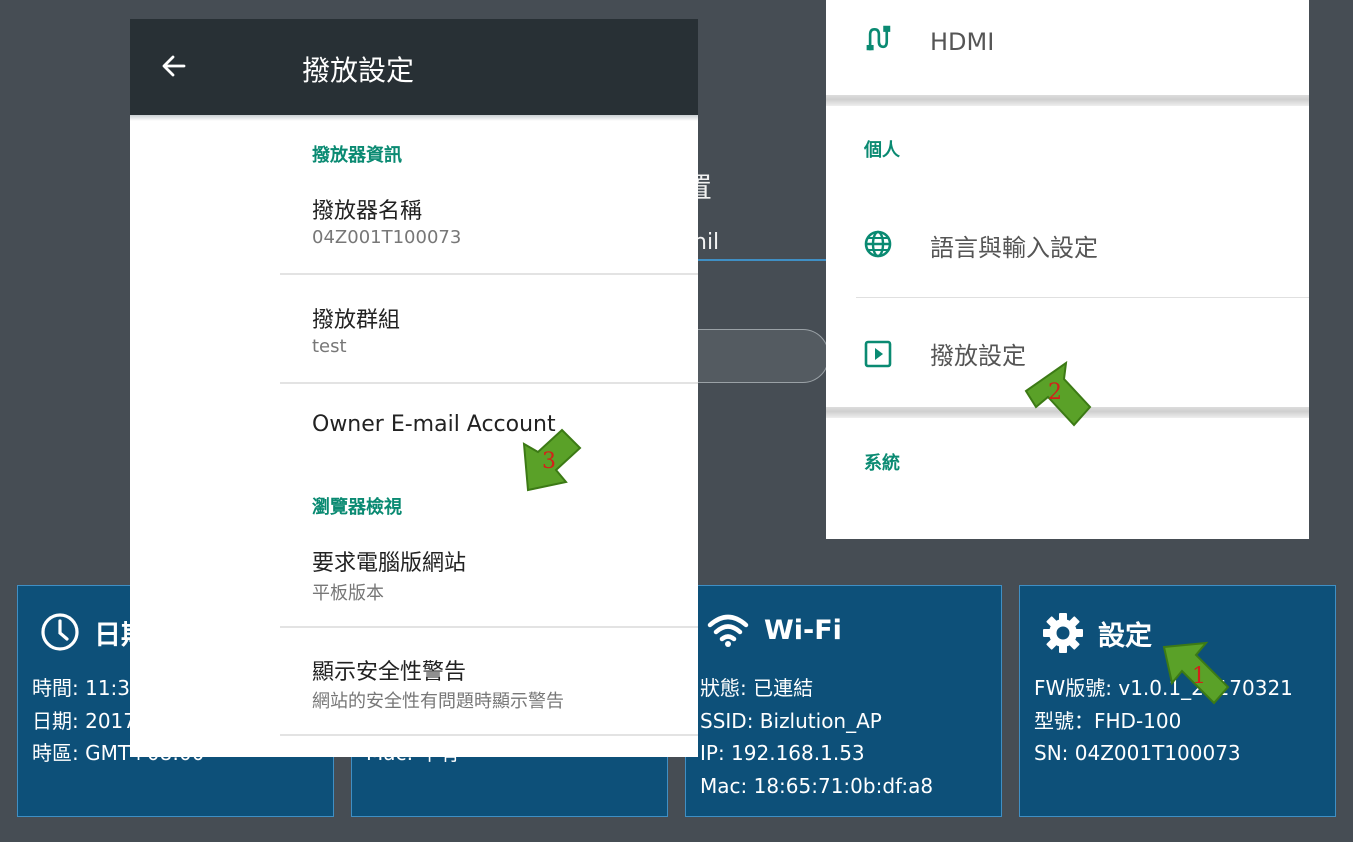 The height and width of the screenshot is (842, 1353). I want to click on tile-wifi-title: Wi-Fi, so click(803, 630).